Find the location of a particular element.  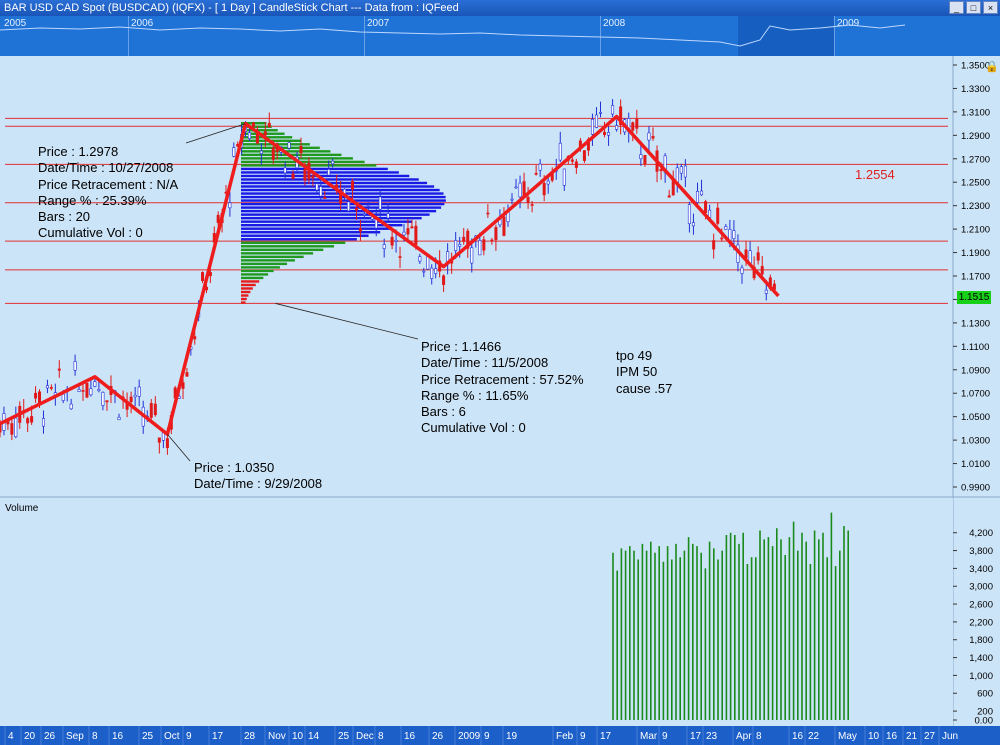

volume-tick-label: 2,200 is located at coordinates (981, 622).